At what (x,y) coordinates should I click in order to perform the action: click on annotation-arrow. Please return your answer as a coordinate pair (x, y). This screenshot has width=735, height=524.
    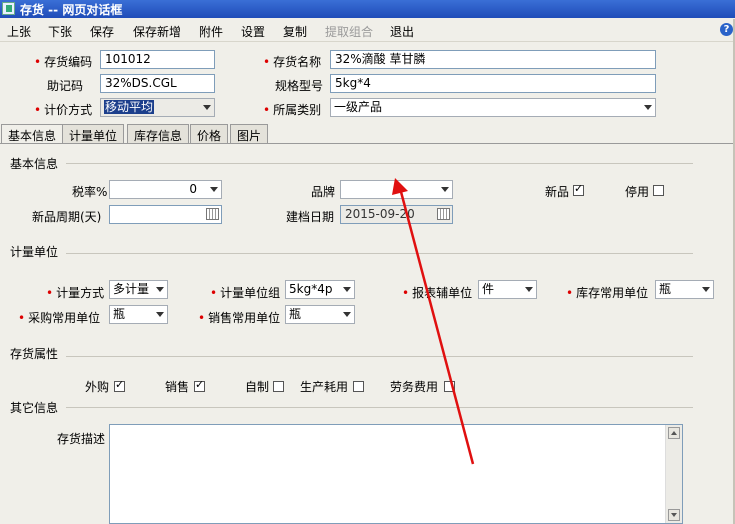
    Looking at the image, I should click on (433, 321).